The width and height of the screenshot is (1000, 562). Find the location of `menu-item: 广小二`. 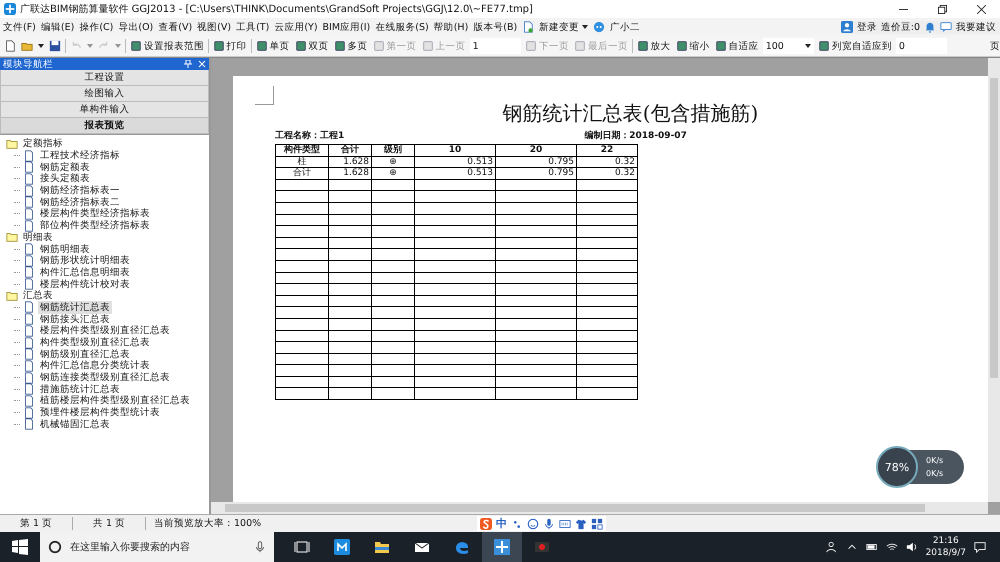

menu-item: 广小二 is located at coordinates (625, 27).